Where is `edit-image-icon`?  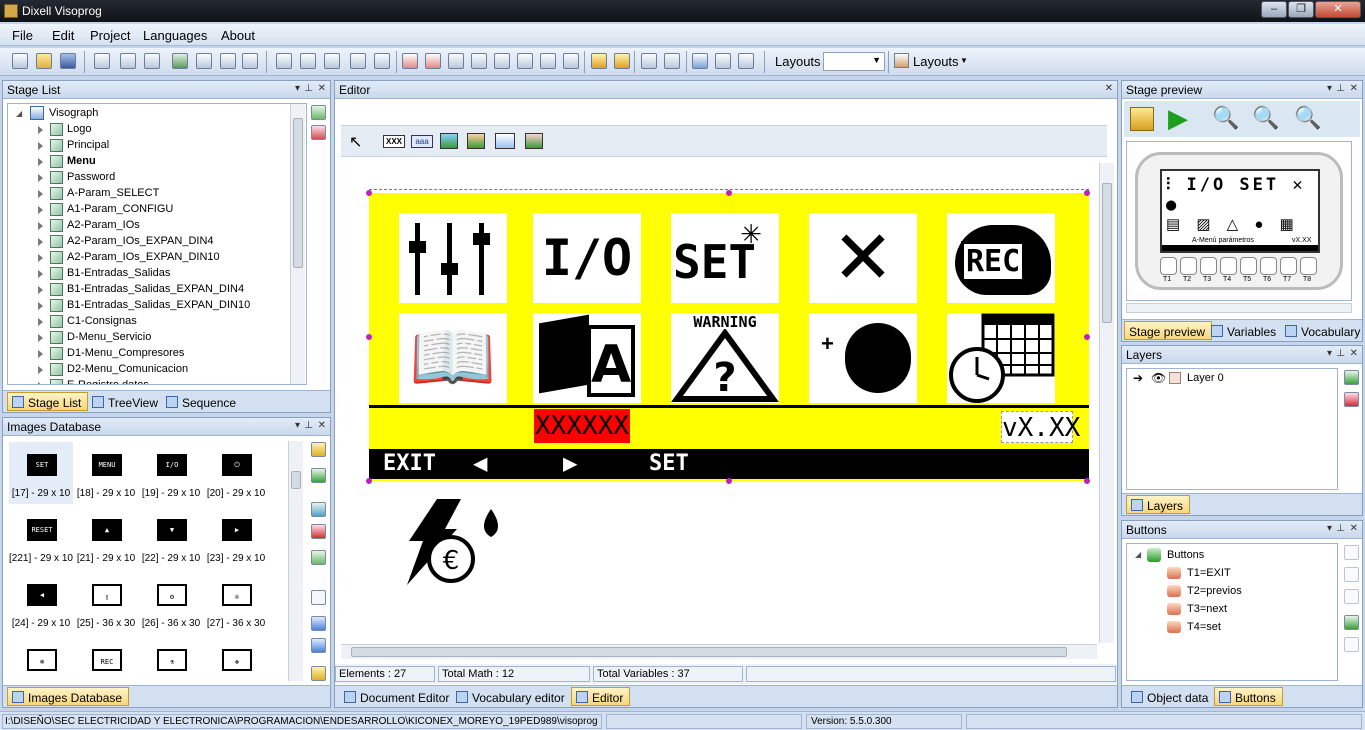
edit-image-icon is located at coordinates (318, 557).